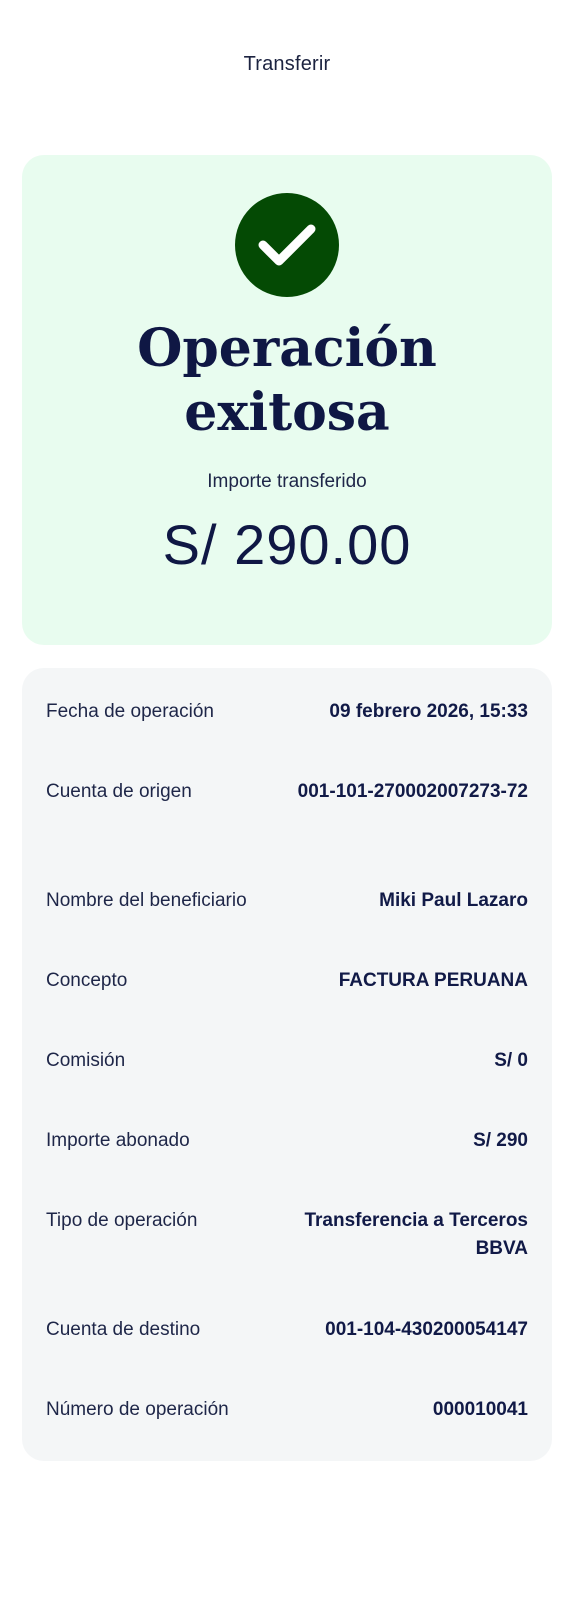  Describe the element at coordinates (426, 1329) in the screenshot. I see `detail-value: 001-104-430200054147` at that location.